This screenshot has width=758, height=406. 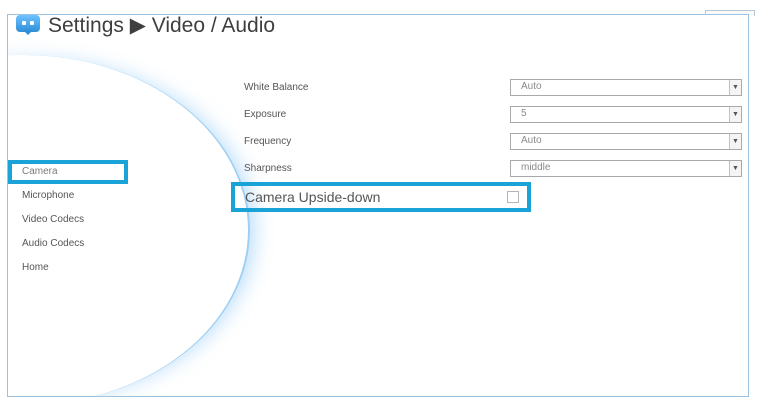 I want to click on upside-down-checkbox, so click(x=513, y=197).